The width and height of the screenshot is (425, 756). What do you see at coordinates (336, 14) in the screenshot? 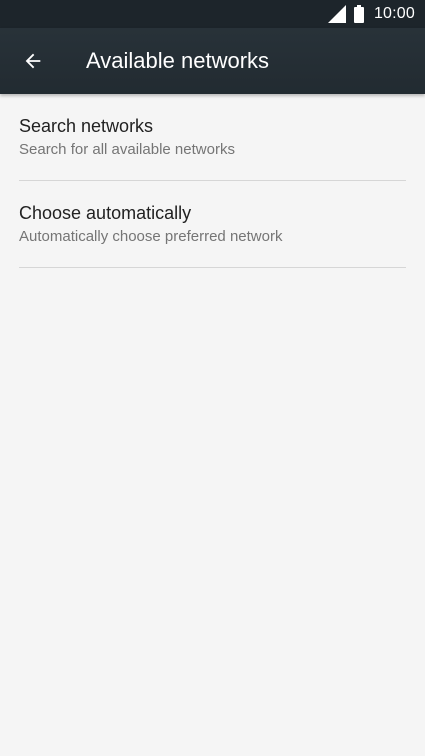
I see `signal-icon` at bounding box center [336, 14].